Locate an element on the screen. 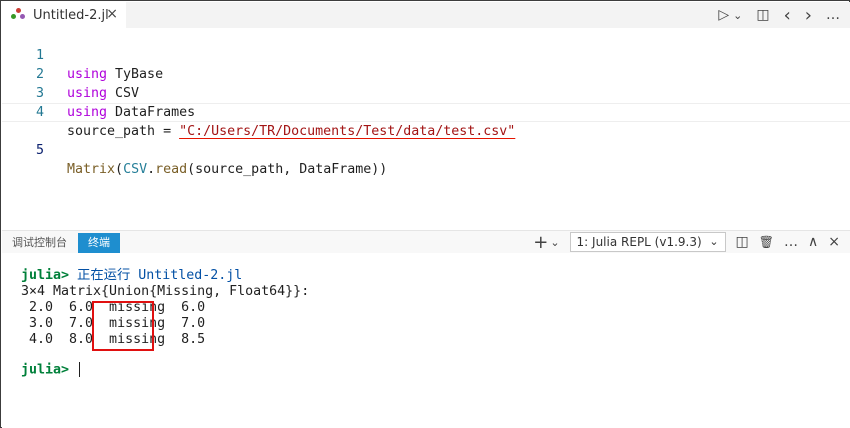  matrix-header: 3×4 Matrix{Union{Missing, Float64}}: is located at coordinates (165, 291).